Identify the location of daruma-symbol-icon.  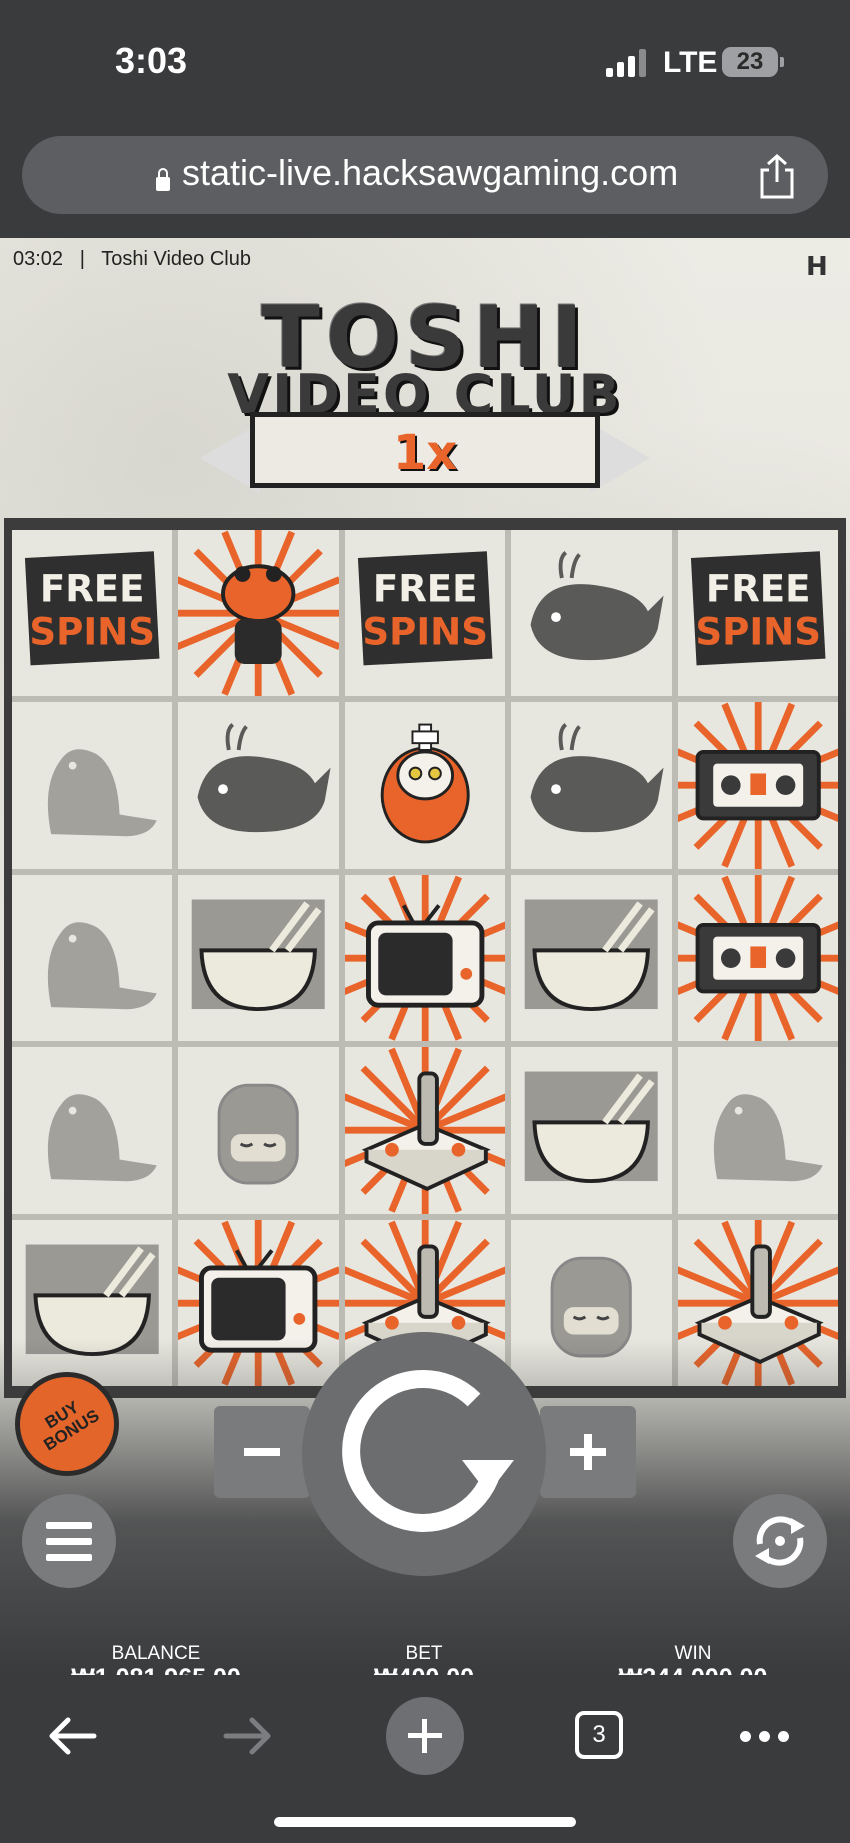
(425, 783).